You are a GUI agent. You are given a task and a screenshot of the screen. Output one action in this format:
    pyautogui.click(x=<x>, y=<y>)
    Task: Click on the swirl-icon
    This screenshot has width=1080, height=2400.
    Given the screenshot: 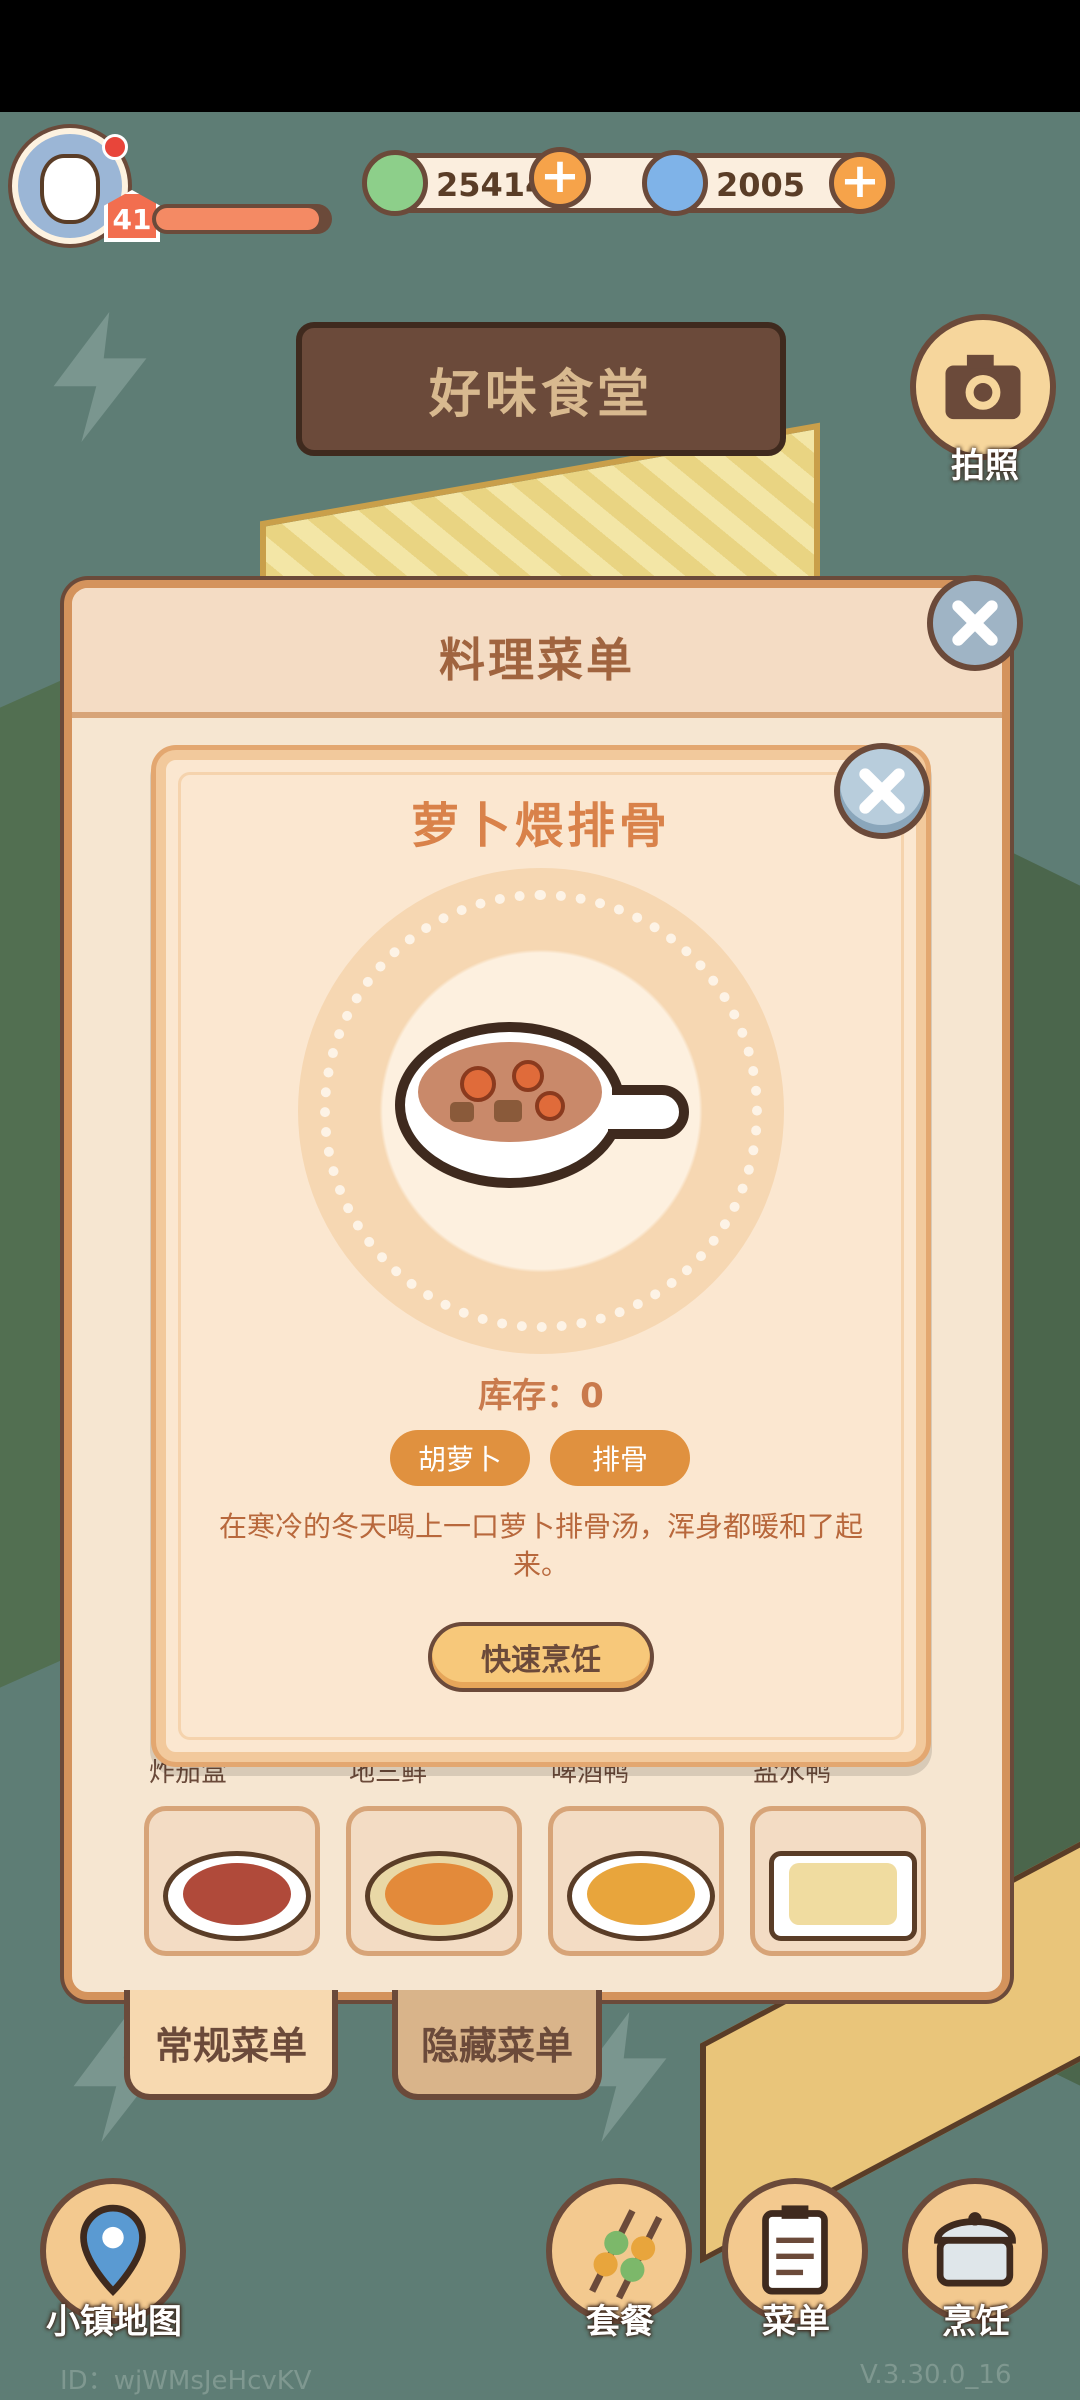 What is the action you would take?
    pyautogui.click(x=675, y=183)
    